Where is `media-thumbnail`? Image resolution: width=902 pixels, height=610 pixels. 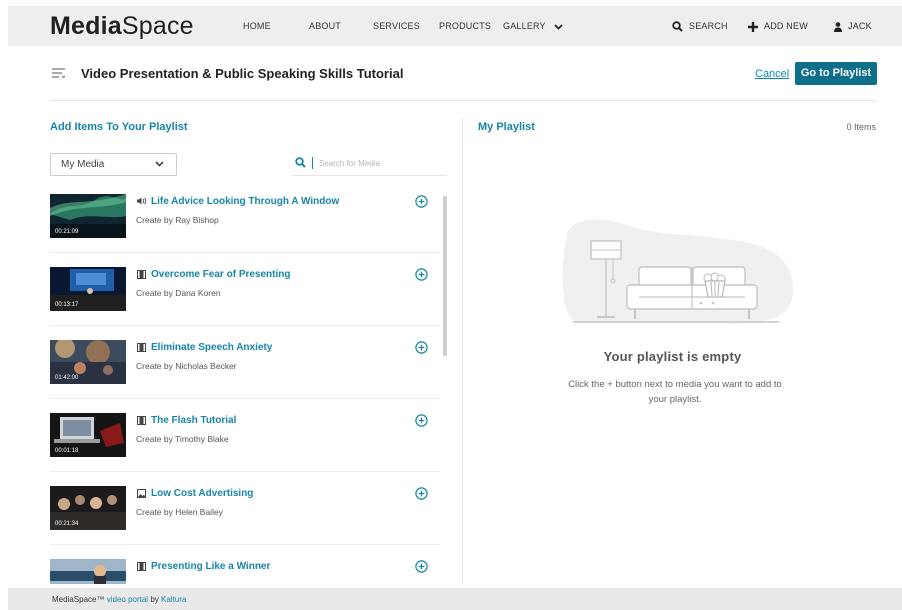
media-thumbnail is located at coordinates (88, 571).